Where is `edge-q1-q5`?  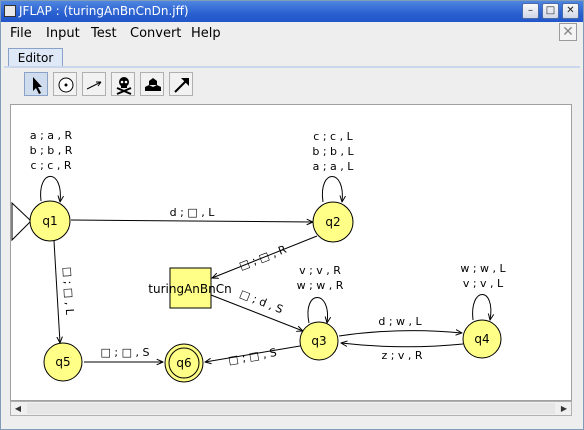
edge-q1-q5 is located at coordinates (56, 291).